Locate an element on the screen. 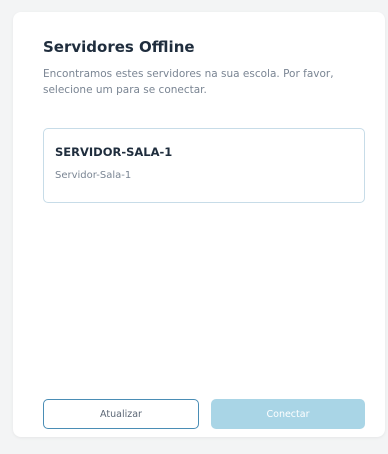 The image size is (388, 454). server-name: SERVIDOR-SALA-1 is located at coordinates (114, 152).